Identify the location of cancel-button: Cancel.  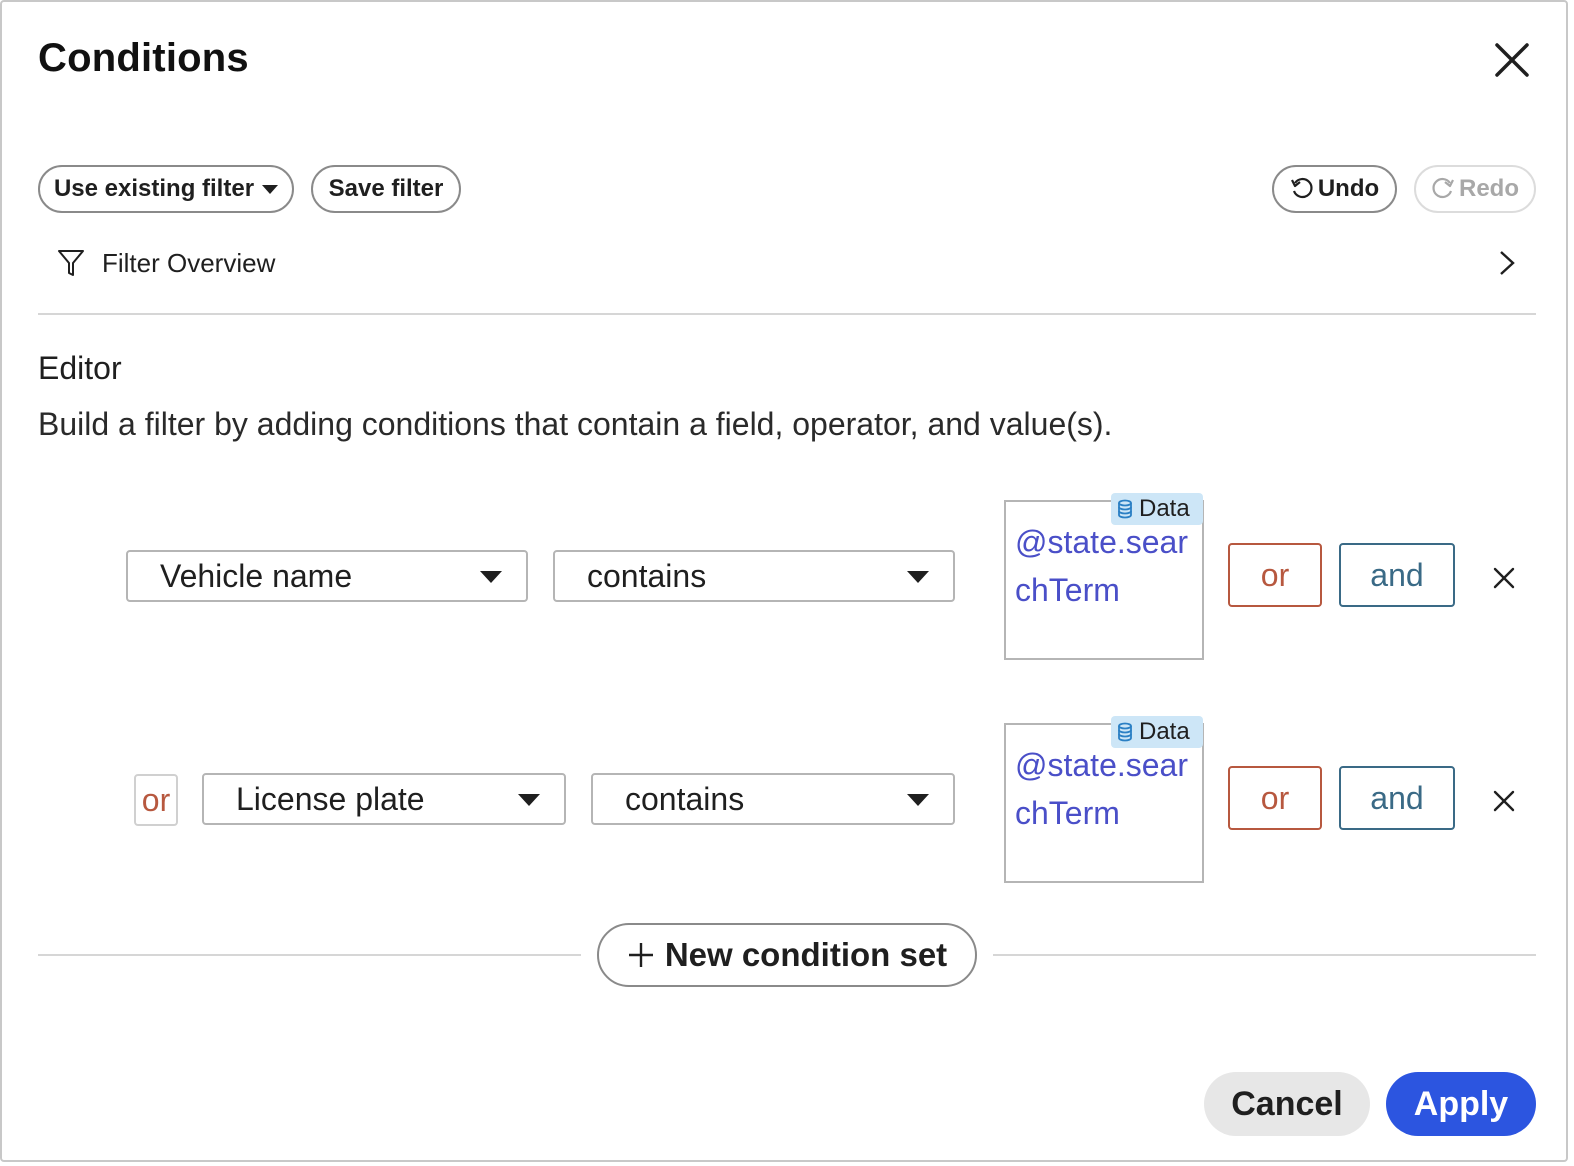
(1287, 1104).